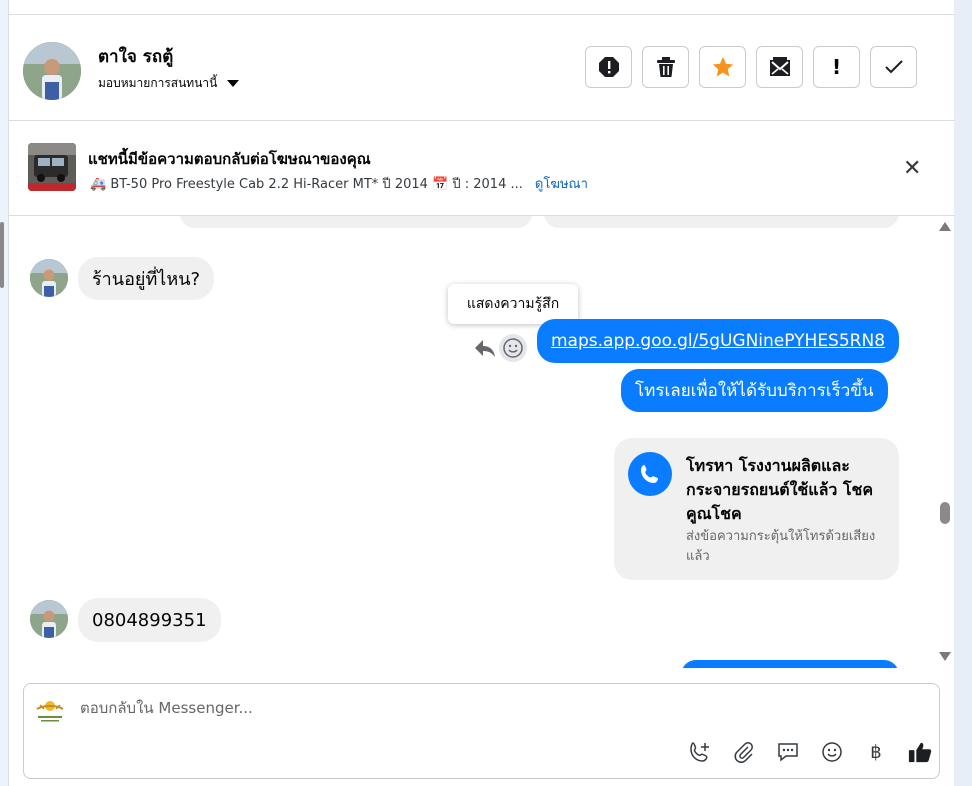  What do you see at coordinates (788, 752) in the screenshot?
I see `saved-reply-icon` at bounding box center [788, 752].